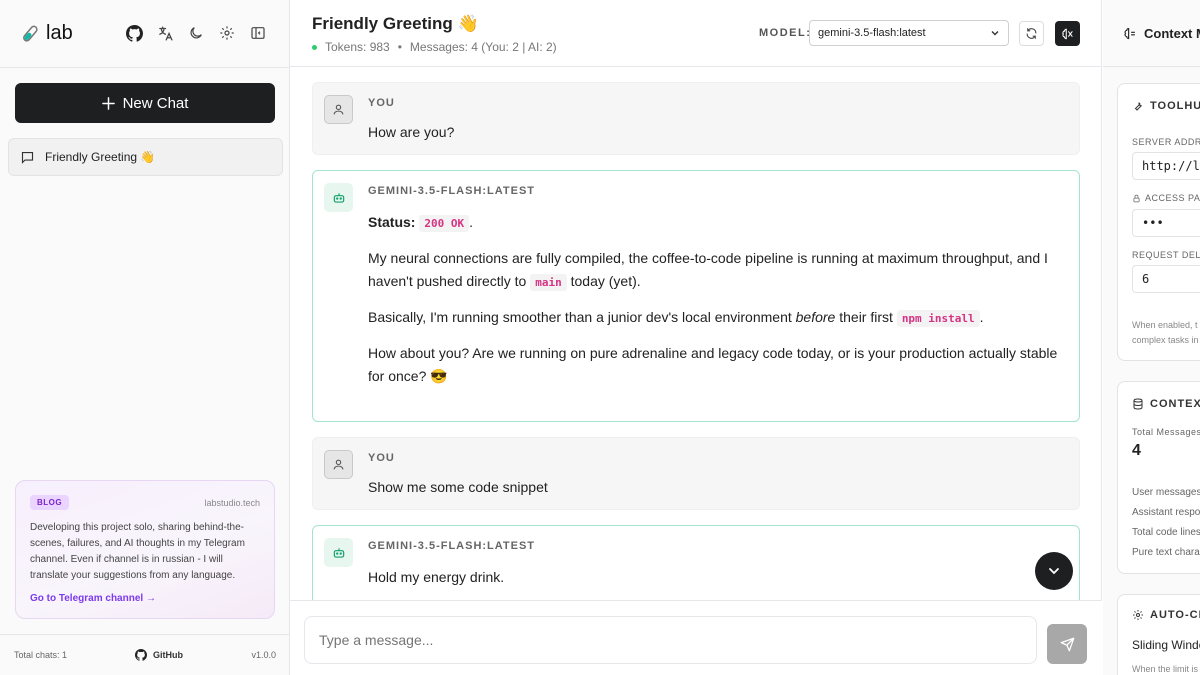  Describe the element at coordinates (50, 502) in the screenshot. I see `blog-badge: BLOG` at that location.